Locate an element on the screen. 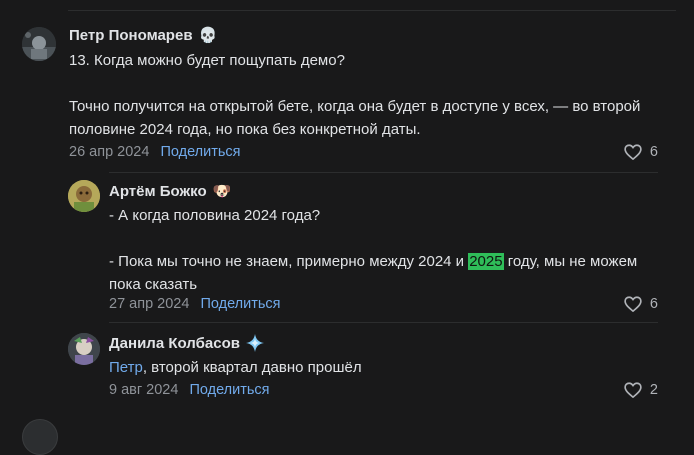 This screenshot has width=694, height=455. mention-link: Петр is located at coordinates (126, 367).